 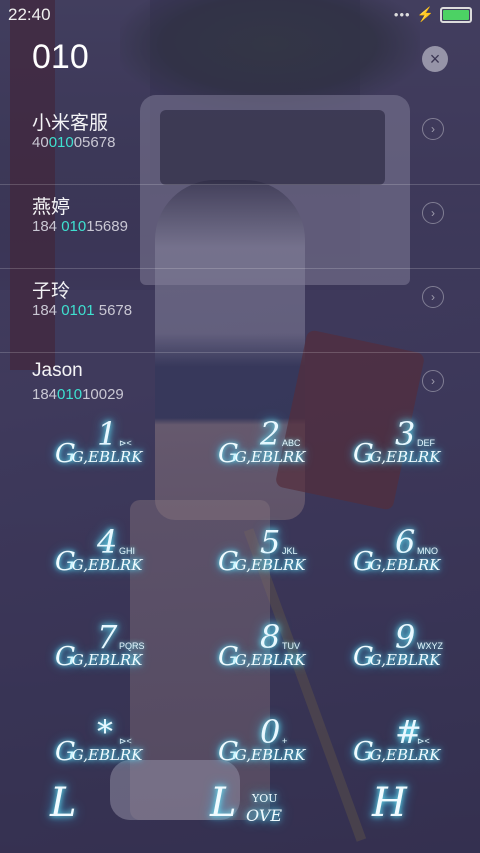 I want to click on contact-number: 184 0101 5678, so click(x=82, y=310).